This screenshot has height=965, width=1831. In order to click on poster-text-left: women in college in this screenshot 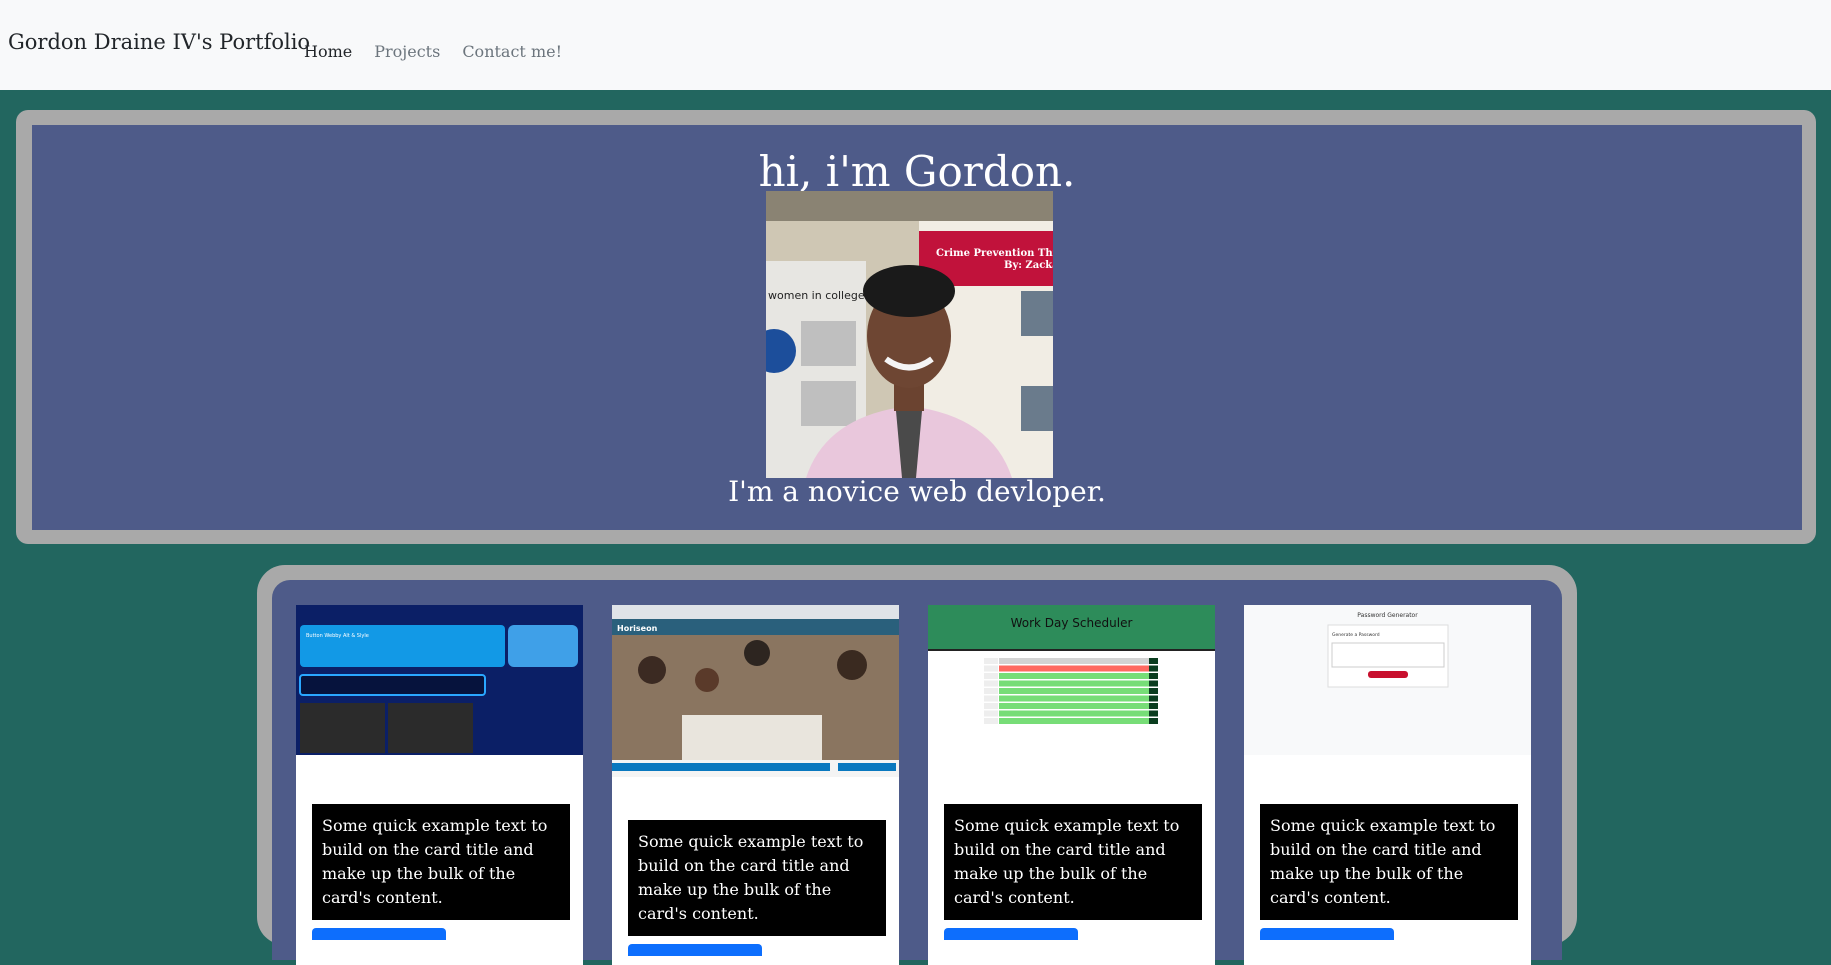, I will do `click(816, 295)`.